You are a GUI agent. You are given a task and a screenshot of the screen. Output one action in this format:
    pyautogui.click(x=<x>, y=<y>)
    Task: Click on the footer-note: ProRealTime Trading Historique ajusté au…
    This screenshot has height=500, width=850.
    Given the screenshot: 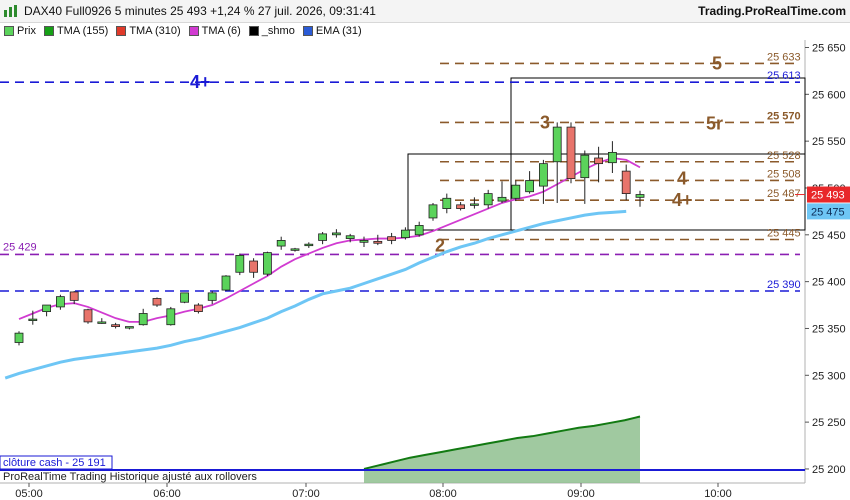 What is the action you would take?
    pyautogui.click(x=130, y=477)
    